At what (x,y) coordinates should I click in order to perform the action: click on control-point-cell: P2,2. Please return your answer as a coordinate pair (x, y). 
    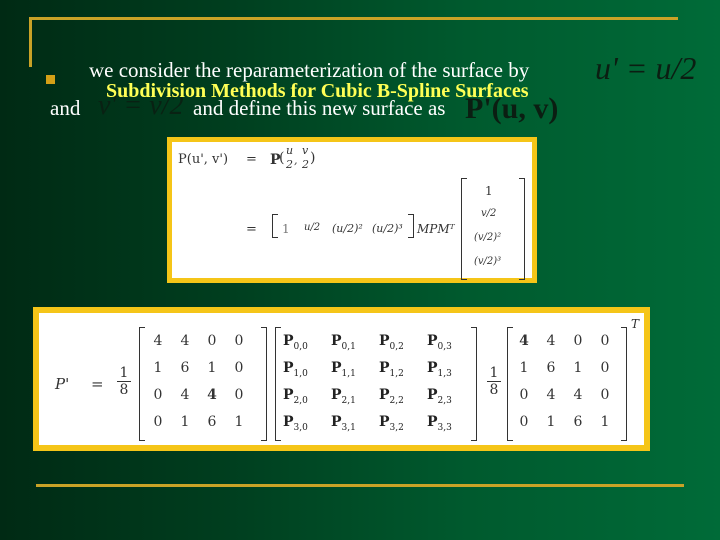
    Looking at the image, I should click on (391, 396).